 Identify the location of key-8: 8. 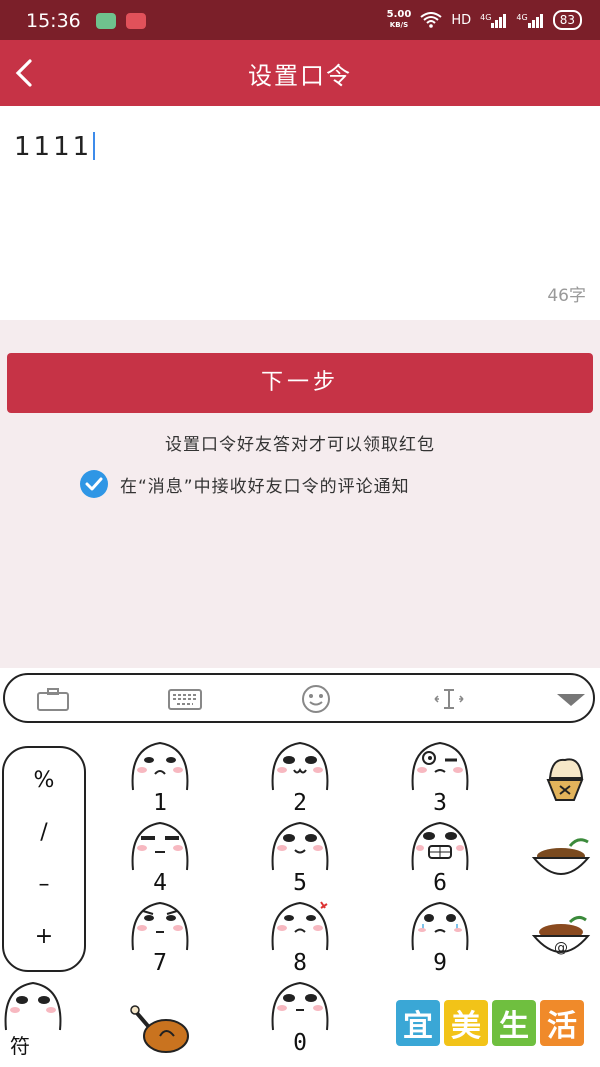
(300, 942).